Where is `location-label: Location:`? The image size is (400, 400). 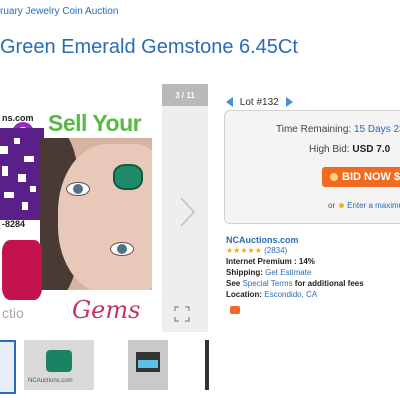 location-label: Location: is located at coordinates (244, 294).